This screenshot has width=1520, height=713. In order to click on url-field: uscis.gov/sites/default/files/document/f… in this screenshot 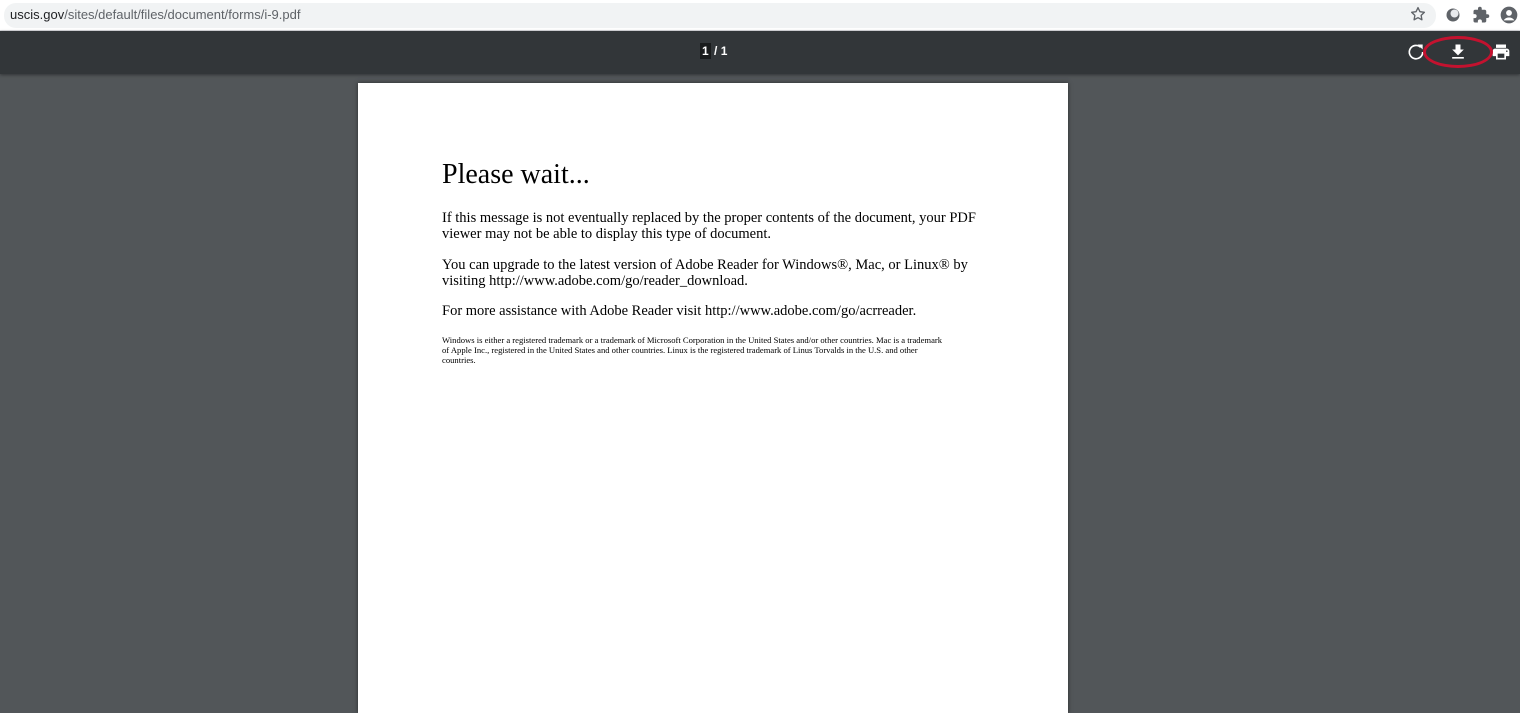, I will do `click(720, 15)`.